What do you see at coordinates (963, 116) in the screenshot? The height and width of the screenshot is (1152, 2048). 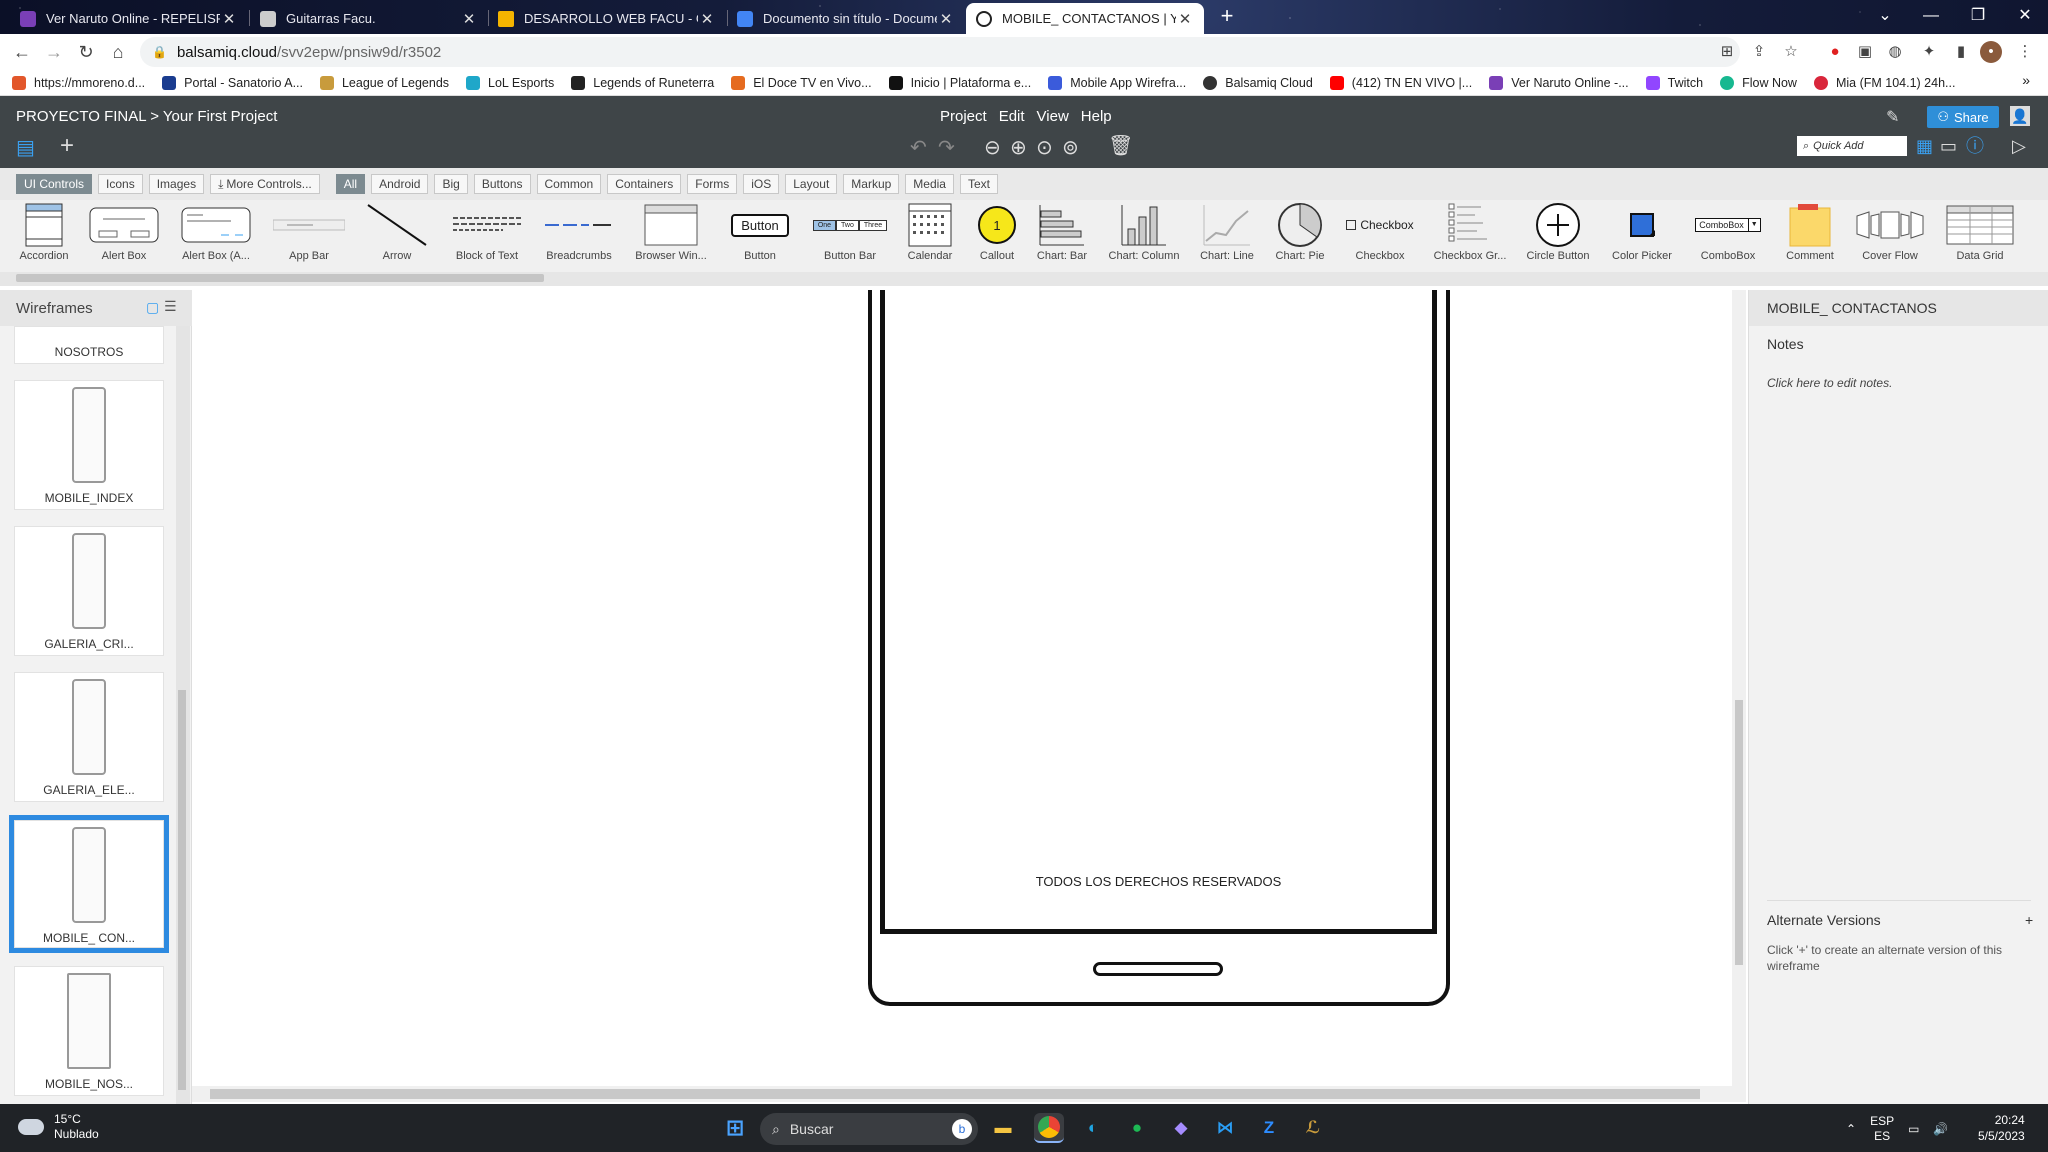 I see `menu-project: Project` at bounding box center [963, 116].